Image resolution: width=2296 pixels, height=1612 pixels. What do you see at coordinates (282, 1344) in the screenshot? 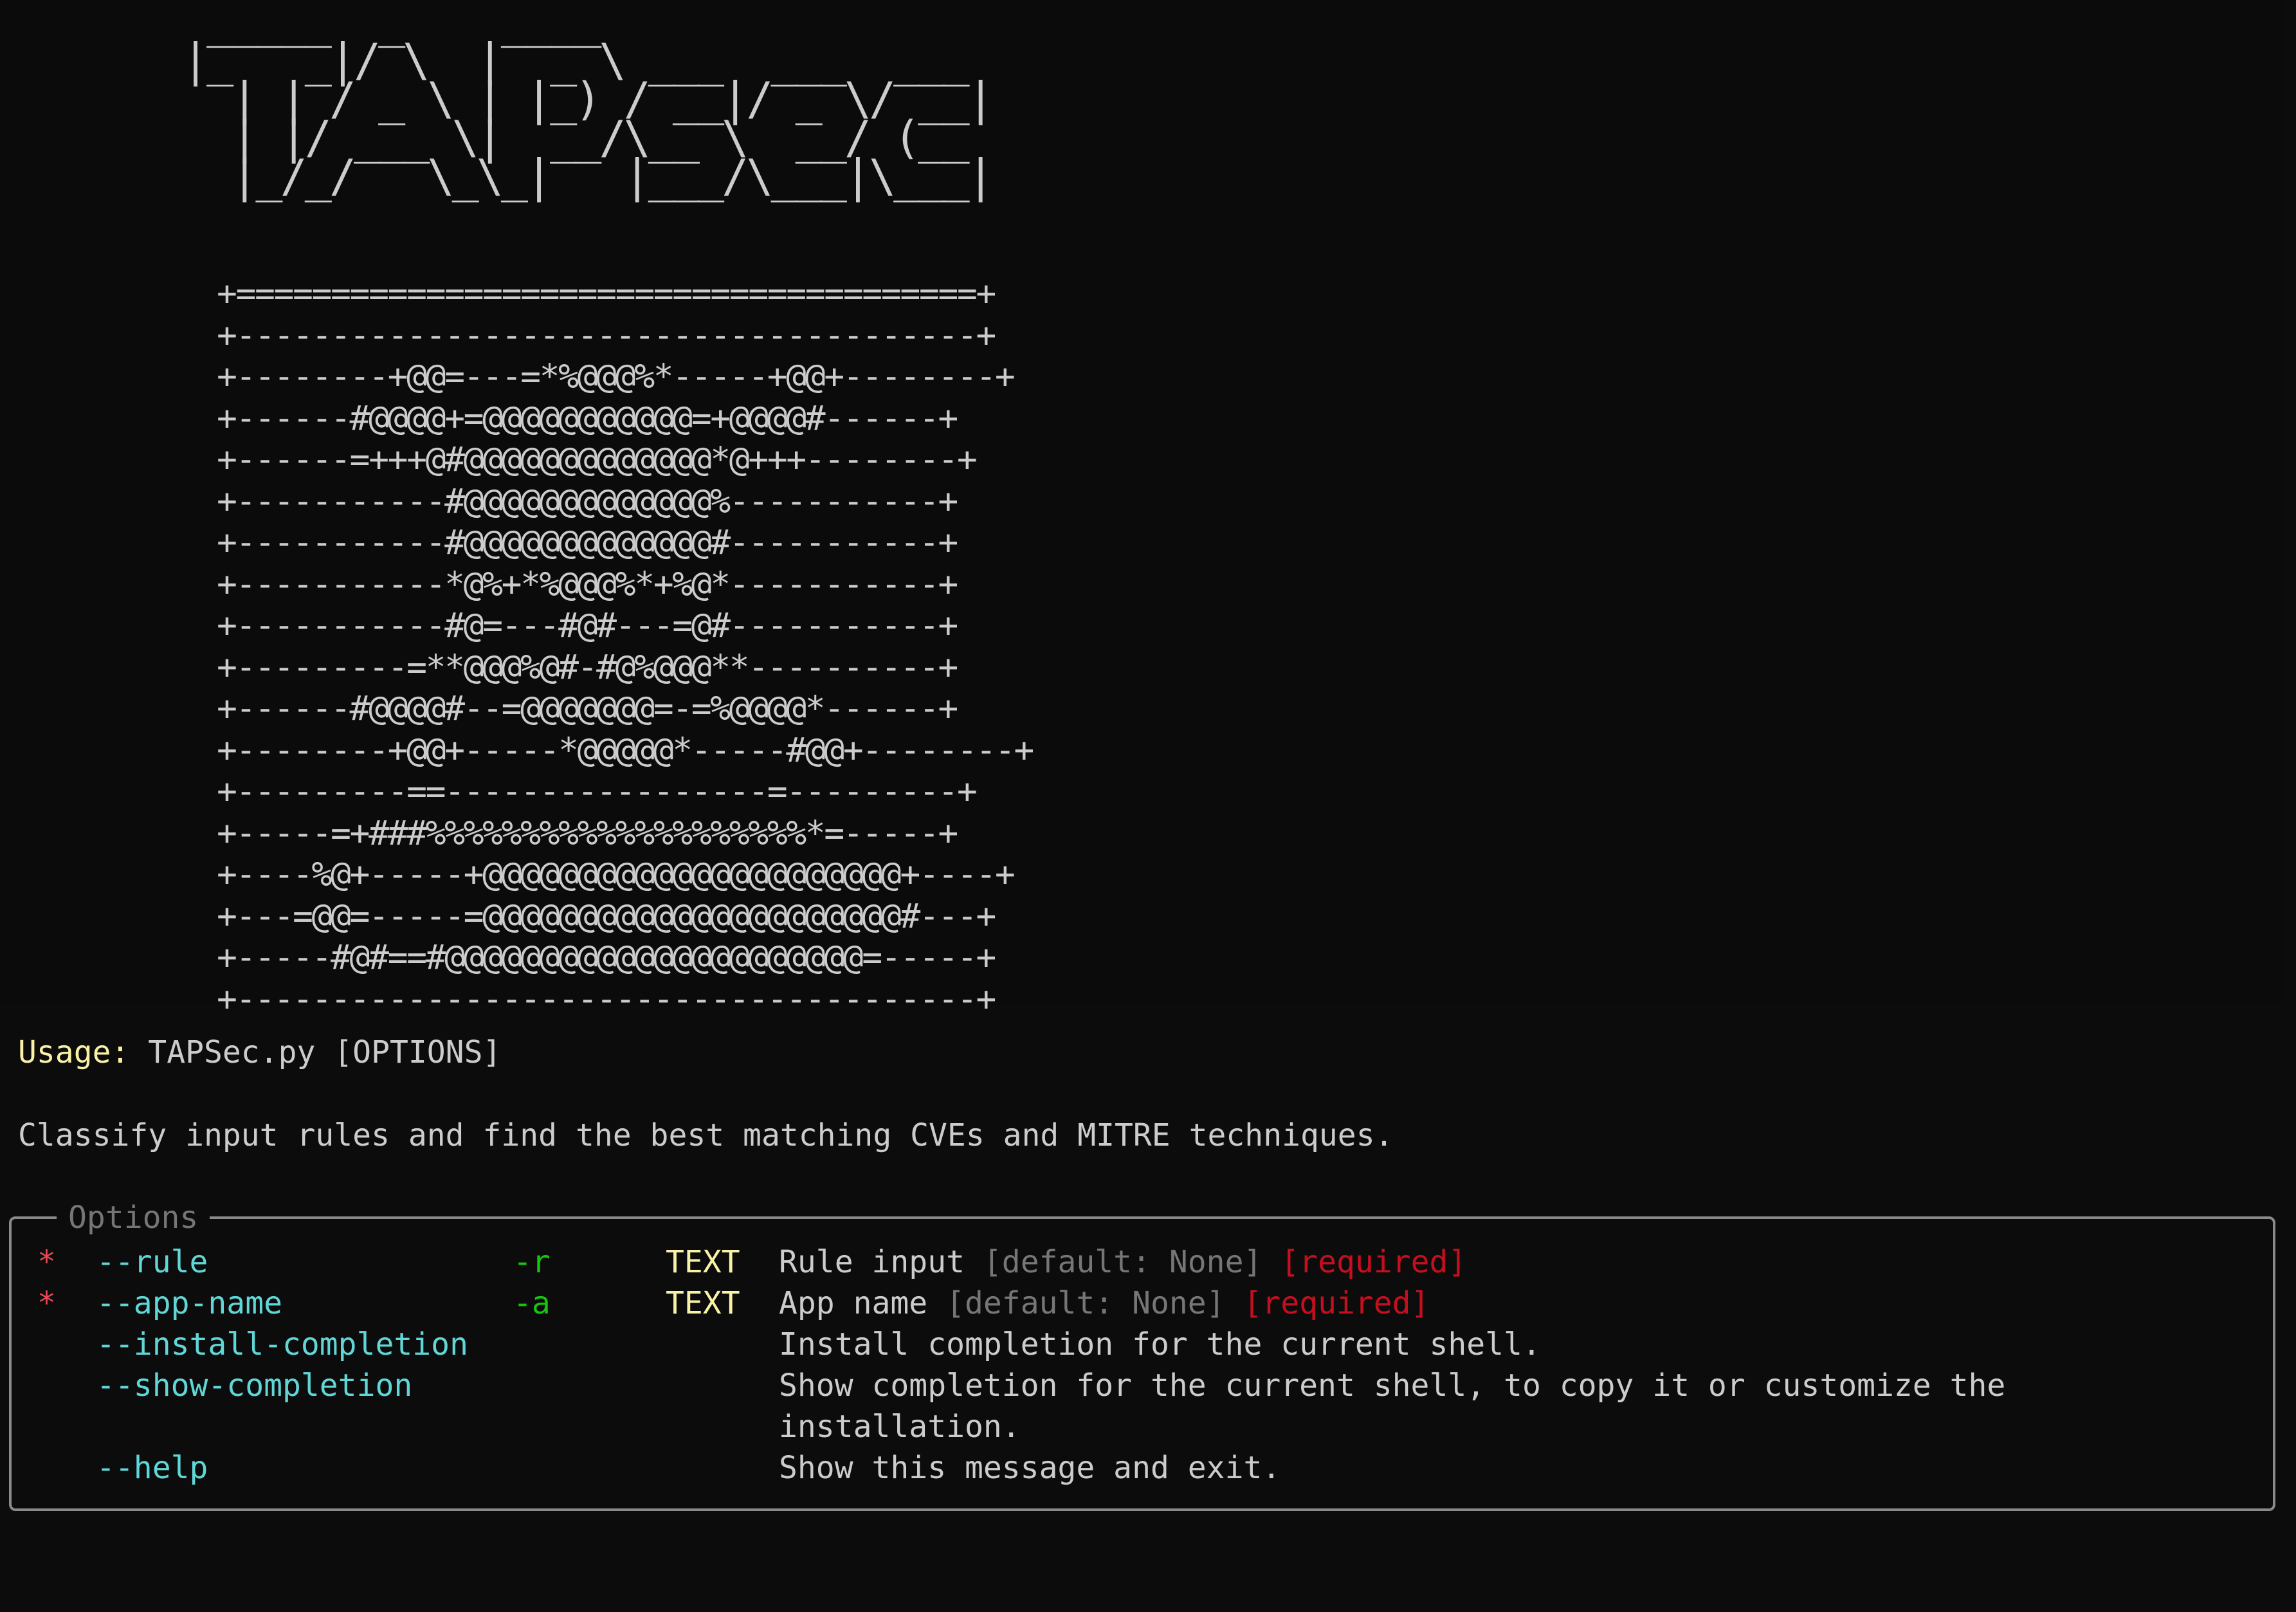
I see `option-long-flag: --install-completion` at bounding box center [282, 1344].